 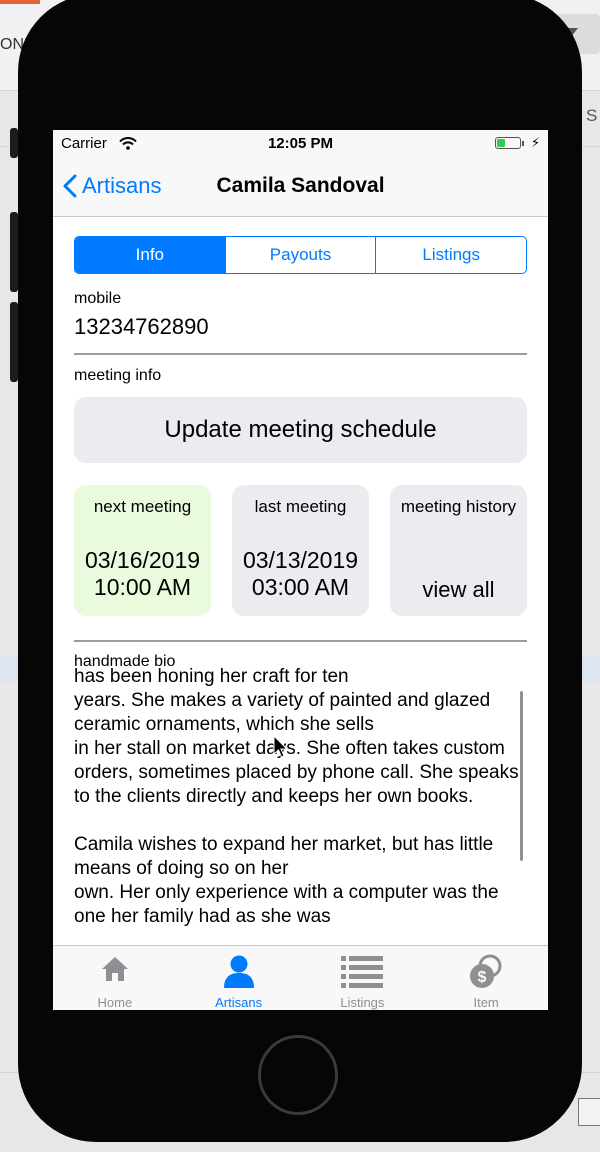 What do you see at coordinates (115, 1002) in the screenshot?
I see `tab-home-label: Home` at bounding box center [115, 1002].